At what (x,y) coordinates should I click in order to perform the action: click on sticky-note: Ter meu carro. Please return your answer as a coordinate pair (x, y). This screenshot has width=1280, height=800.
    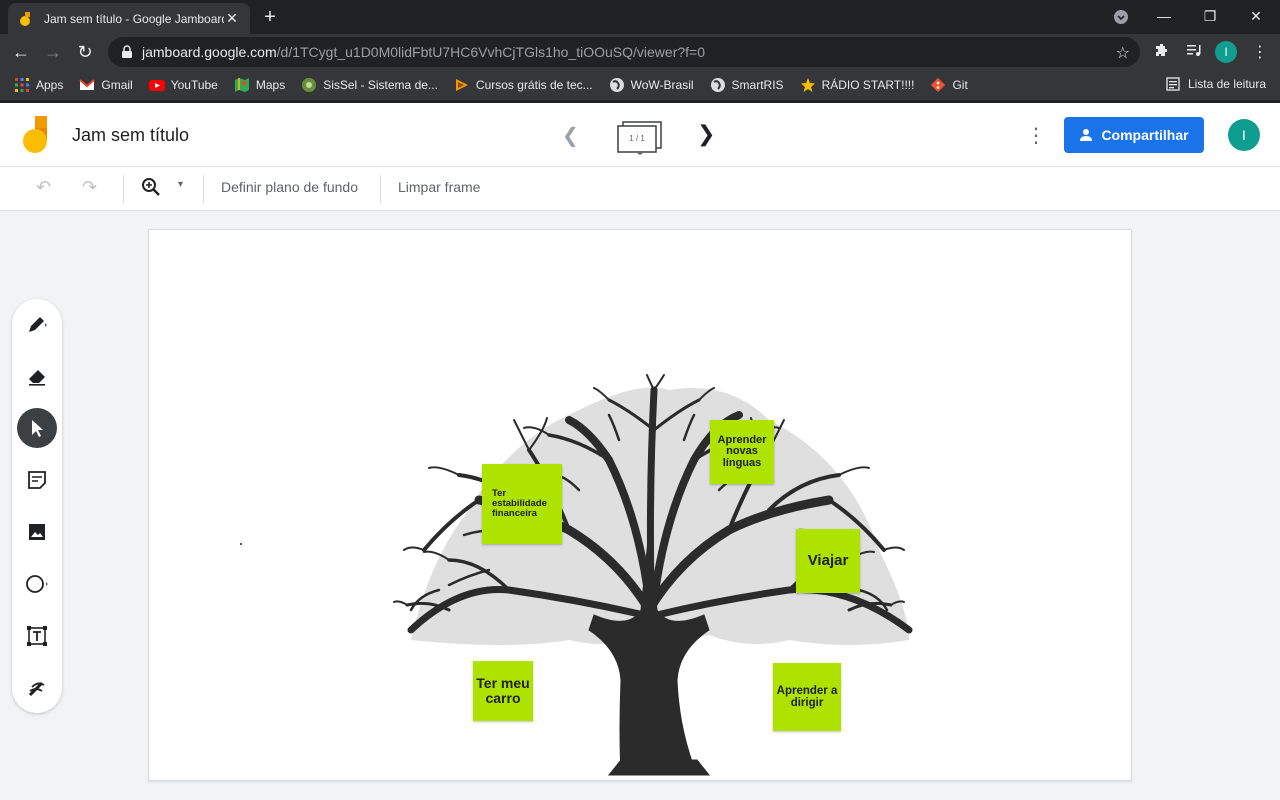
    Looking at the image, I should click on (503, 691).